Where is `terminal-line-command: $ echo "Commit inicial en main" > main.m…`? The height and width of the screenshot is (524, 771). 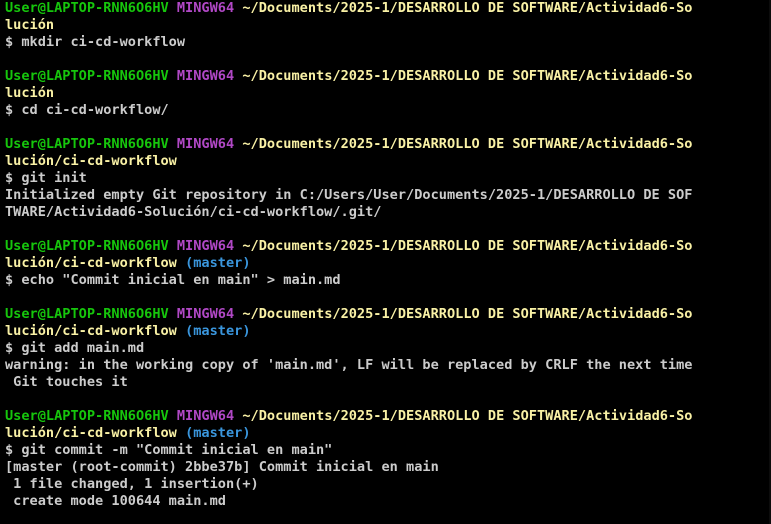
terminal-line-command: $ echo "Commit inicial en main" > main.m… is located at coordinates (387, 280).